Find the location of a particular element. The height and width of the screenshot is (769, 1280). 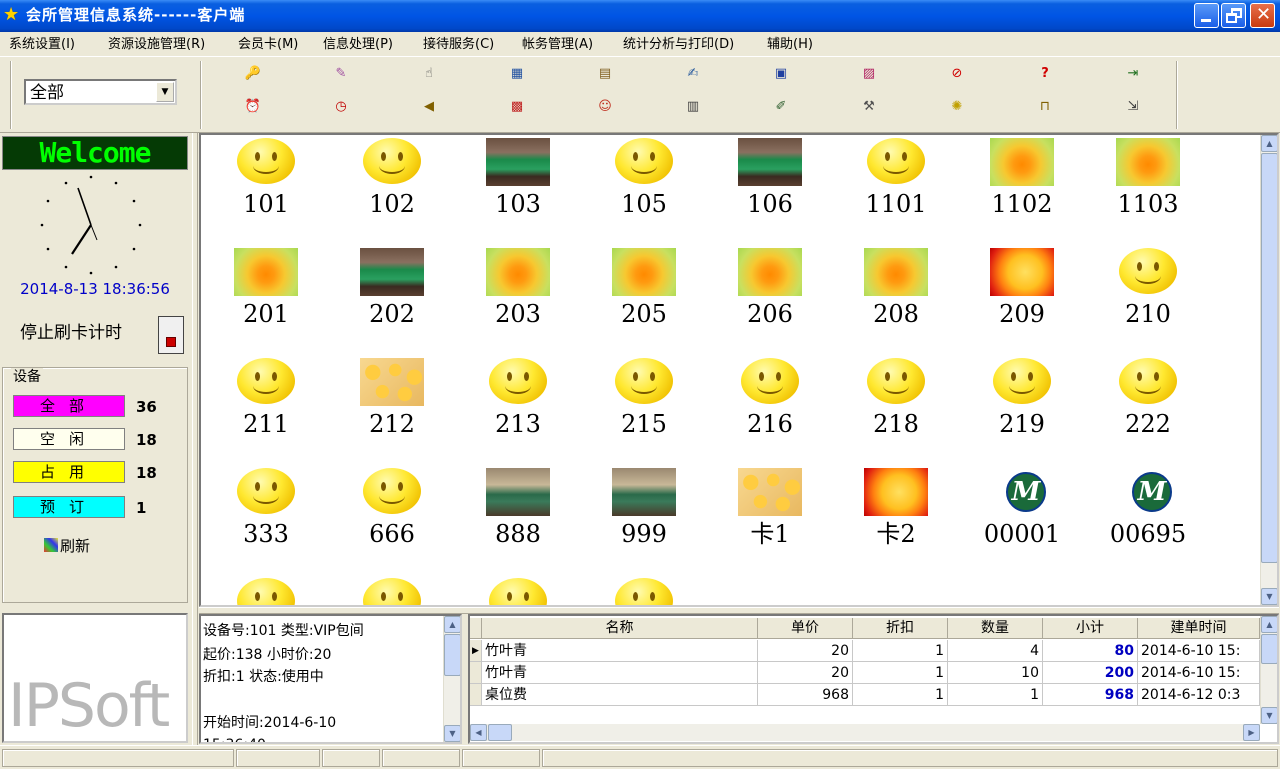

title-bar: ★ 会所管理信息系统------客户端 ✕ is located at coordinates (640, 16).